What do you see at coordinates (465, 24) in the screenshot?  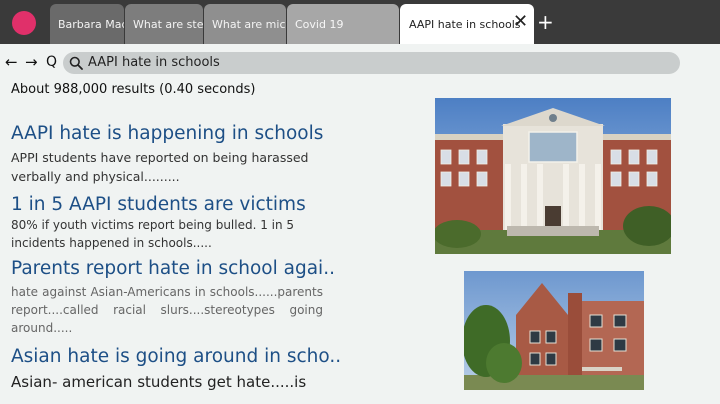 I see `tab-label: AAPI hate in schools` at bounding box center [465, 24].